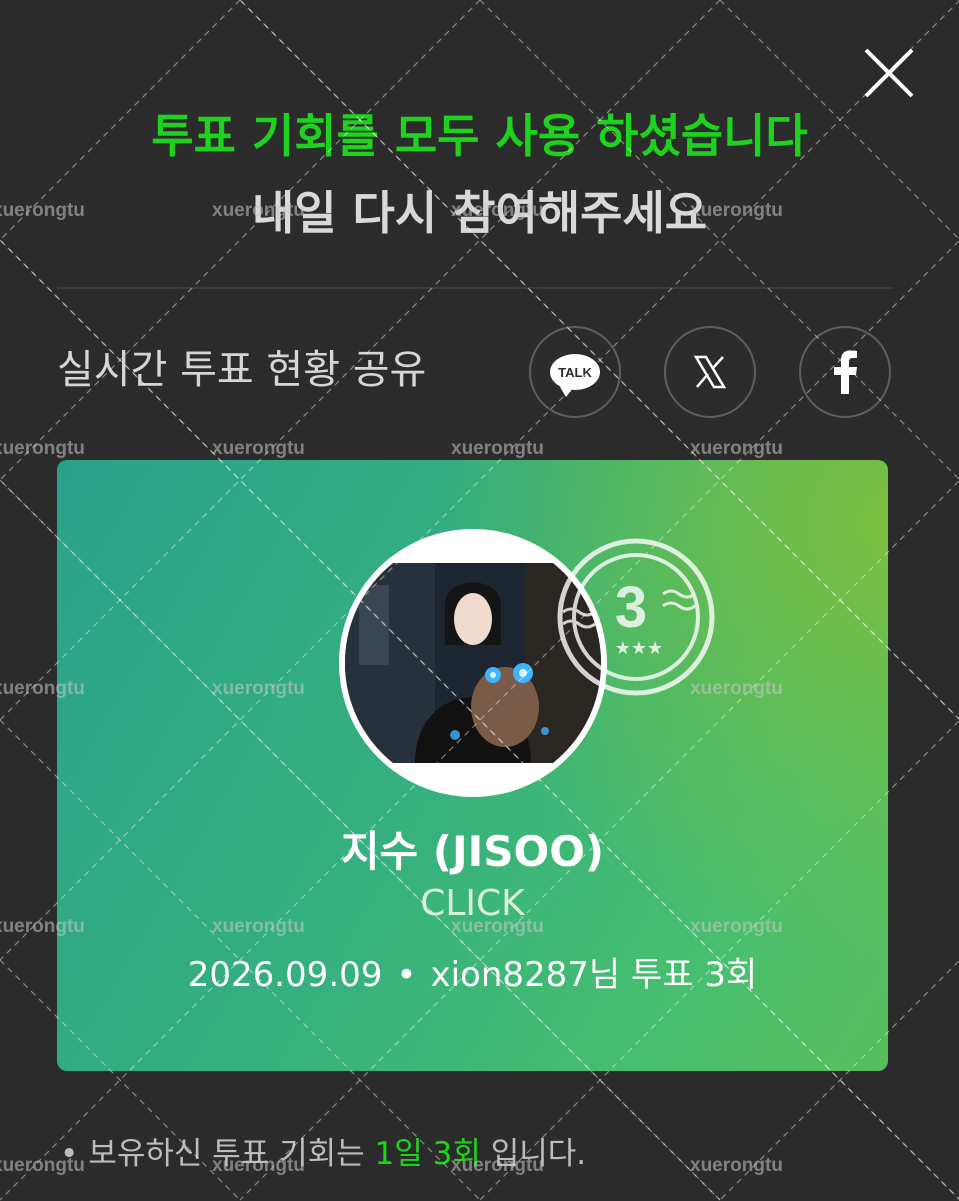 The height and width of the screenshot is (1201, 959). Describe the element at coordinates (475, 288) in the screenshot. I see `divider` at that location.